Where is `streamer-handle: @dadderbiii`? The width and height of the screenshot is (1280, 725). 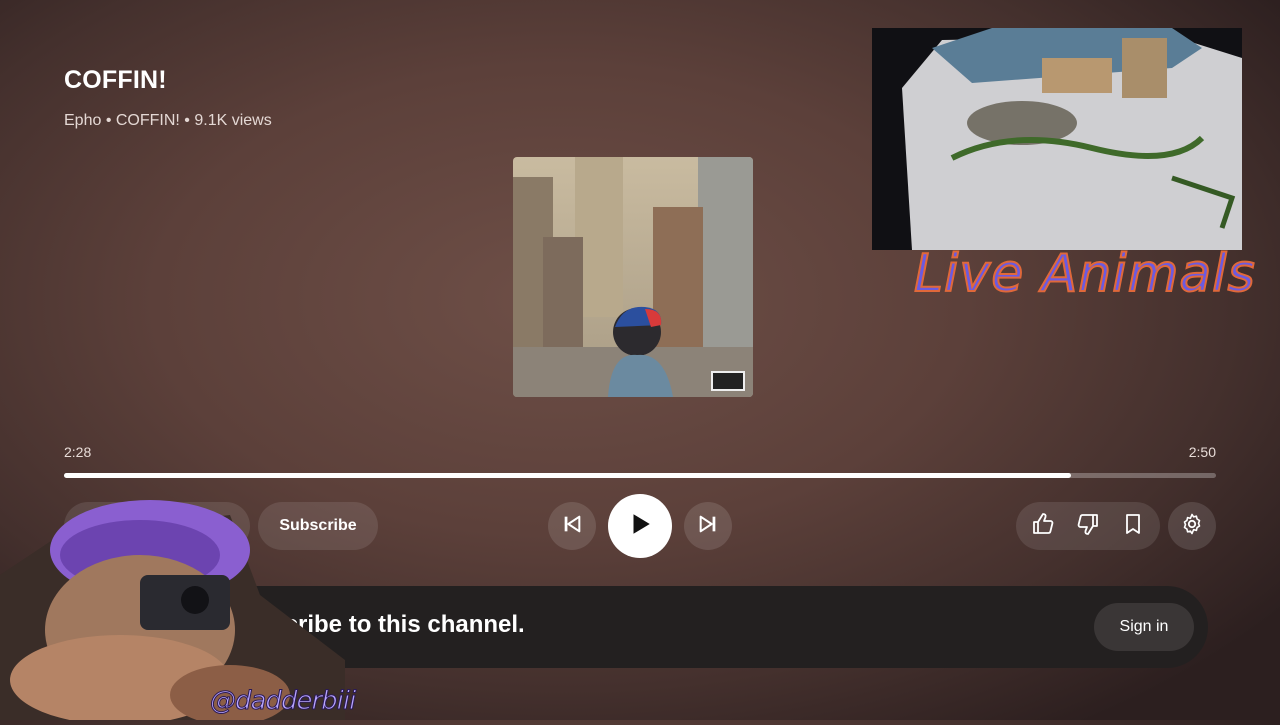
streamer-handle: @dadderbiii is located at coordinates (282, 701).